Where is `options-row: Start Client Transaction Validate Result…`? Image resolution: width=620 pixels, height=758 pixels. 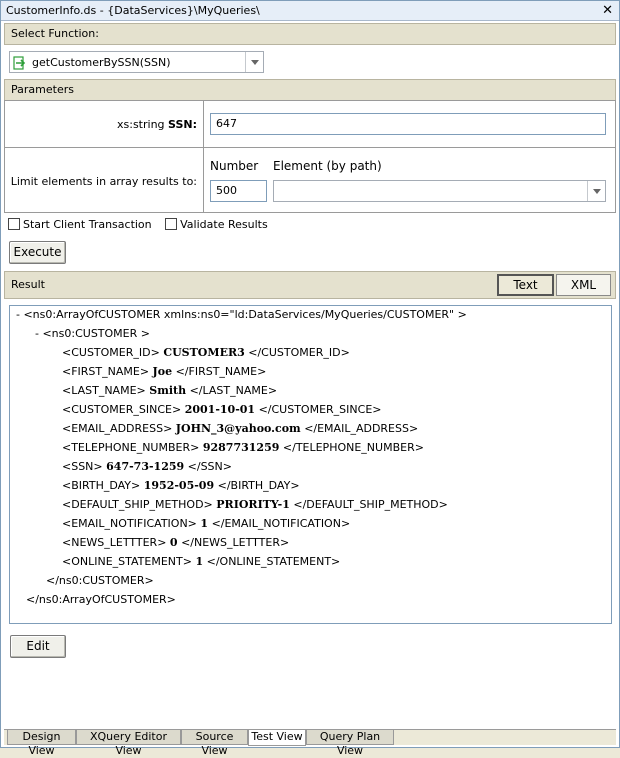 options-row: Start Client Transaction Validate Result… is located at coordinates (138, 224).